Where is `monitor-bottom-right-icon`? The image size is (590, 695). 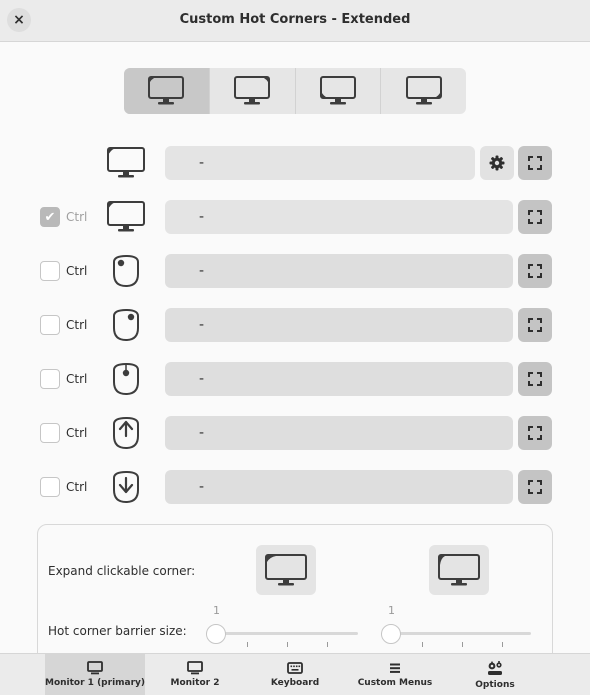 monitor-bottom-right-icon is located at coordinates (423, 90).